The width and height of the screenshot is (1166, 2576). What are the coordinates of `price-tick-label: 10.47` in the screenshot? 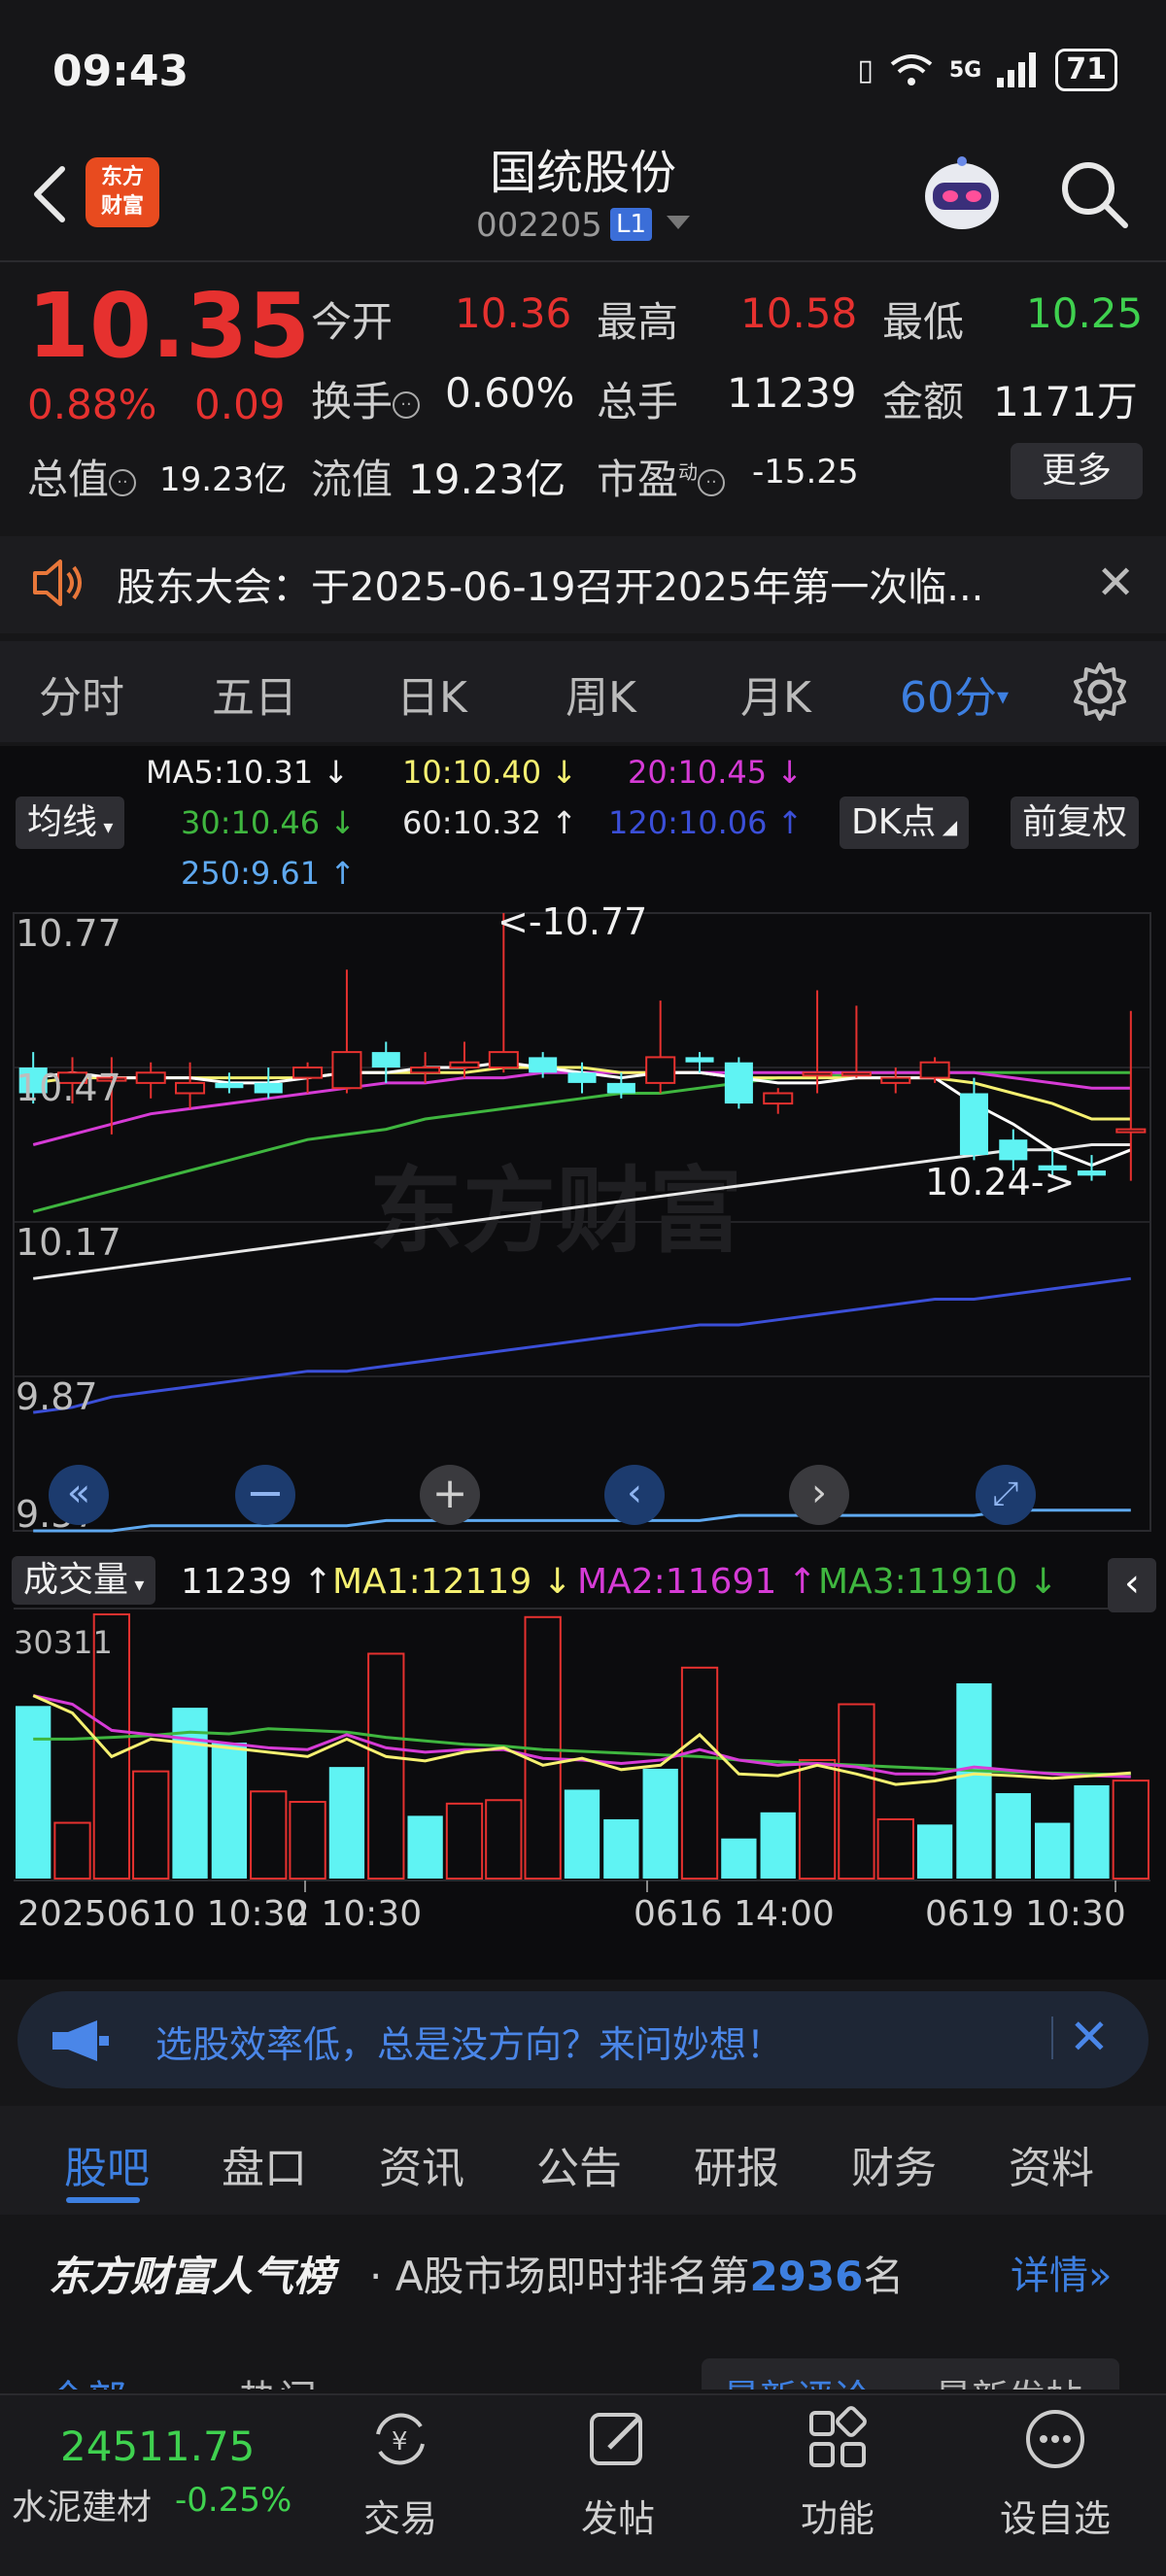 It's located at (68, 1088).